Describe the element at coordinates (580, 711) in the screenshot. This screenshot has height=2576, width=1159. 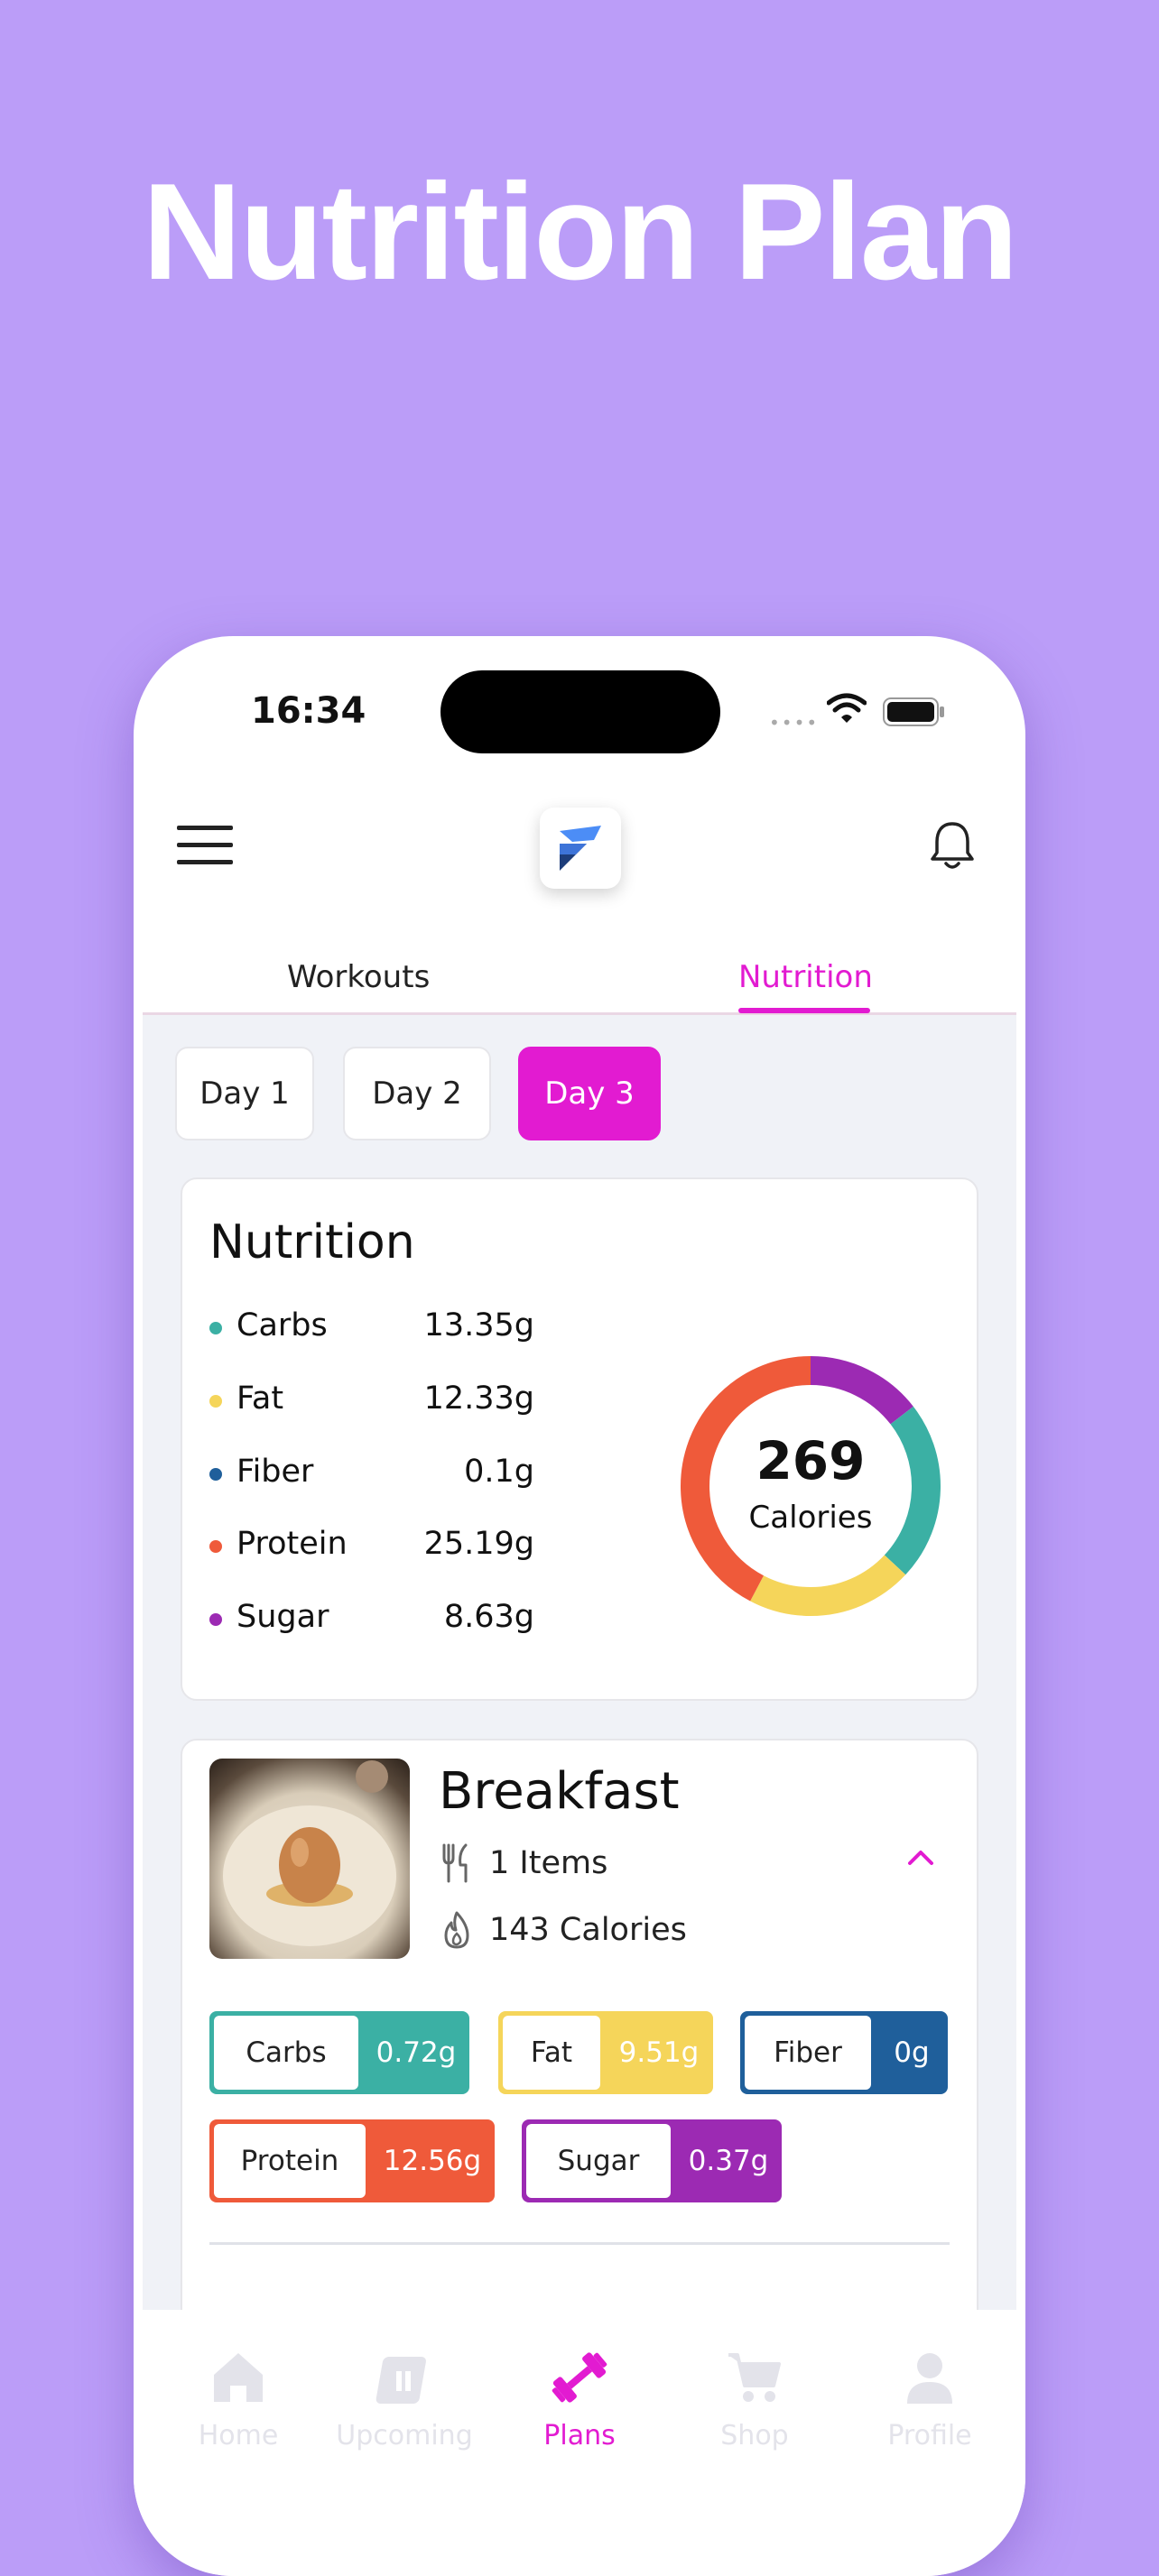
I see `dynamic-island` at that location.